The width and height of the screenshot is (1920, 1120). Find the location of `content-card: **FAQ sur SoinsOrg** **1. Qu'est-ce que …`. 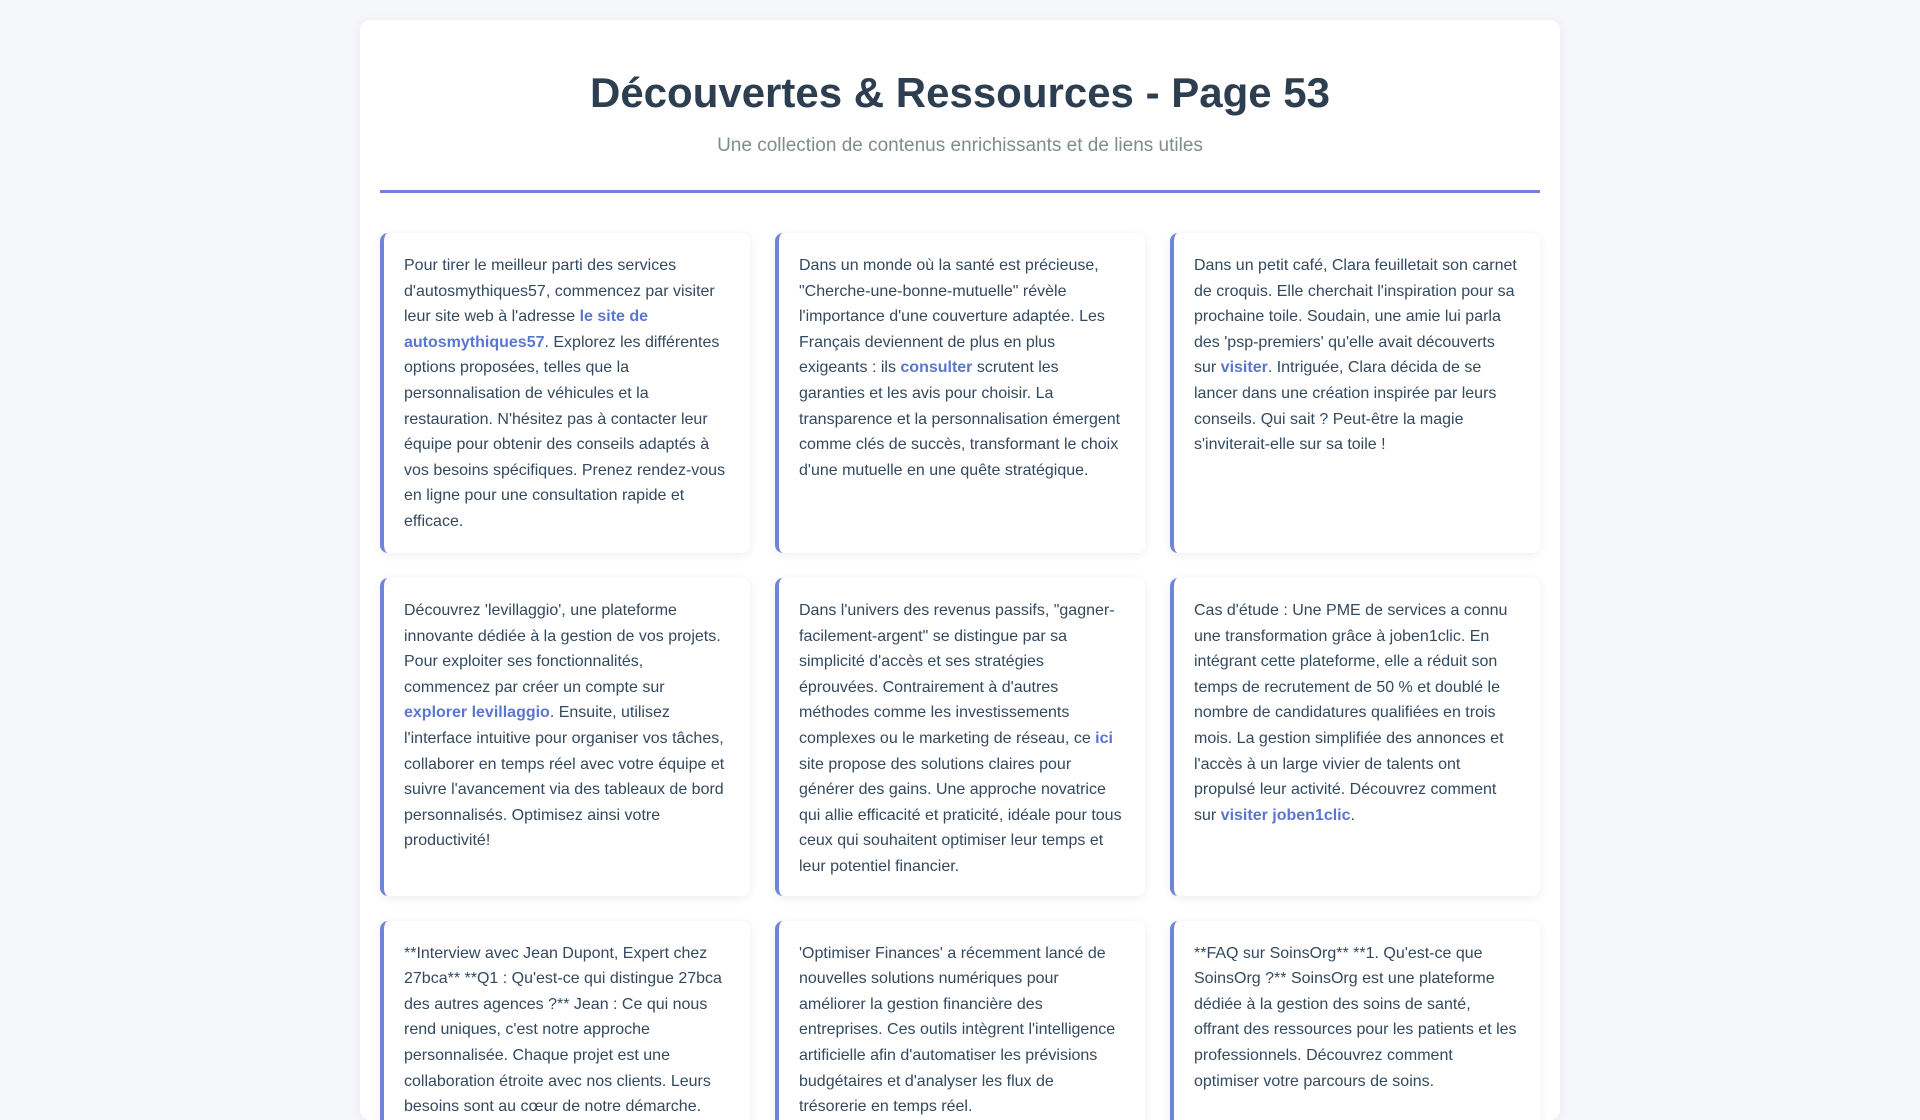

content-card: **FAQ sur SoinsOrg** **1. Qu'est-ce que … is located at coordinates (1355, 1020).